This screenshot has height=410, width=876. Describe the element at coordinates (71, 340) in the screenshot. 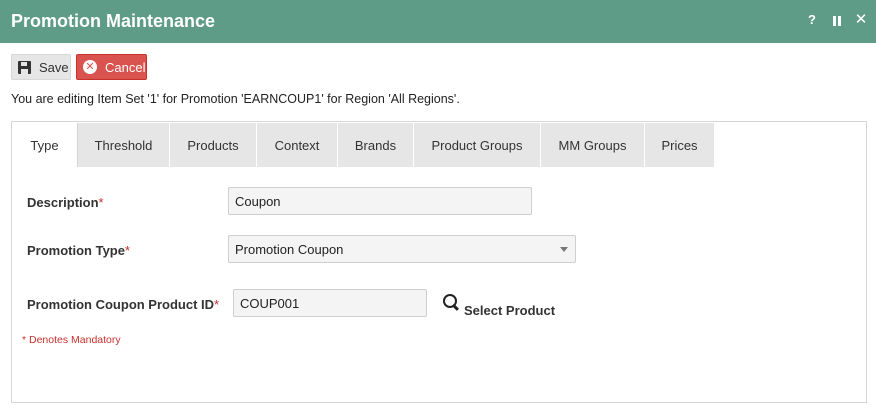

I see `mandatory-note: * Denotes Mandatory` at that location.